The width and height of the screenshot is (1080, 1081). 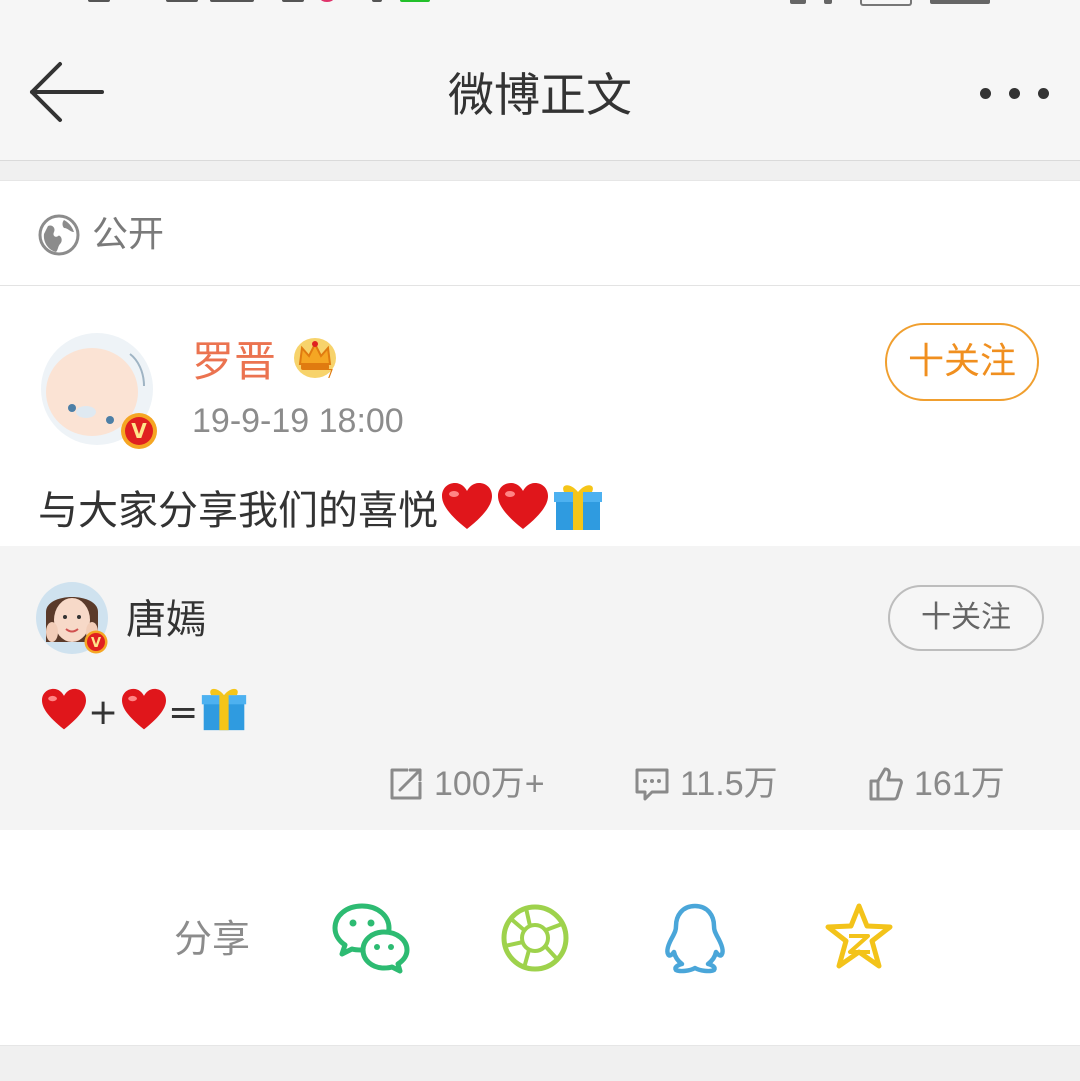 I want to click on repost-text: + =, so click(x=143, y=711).